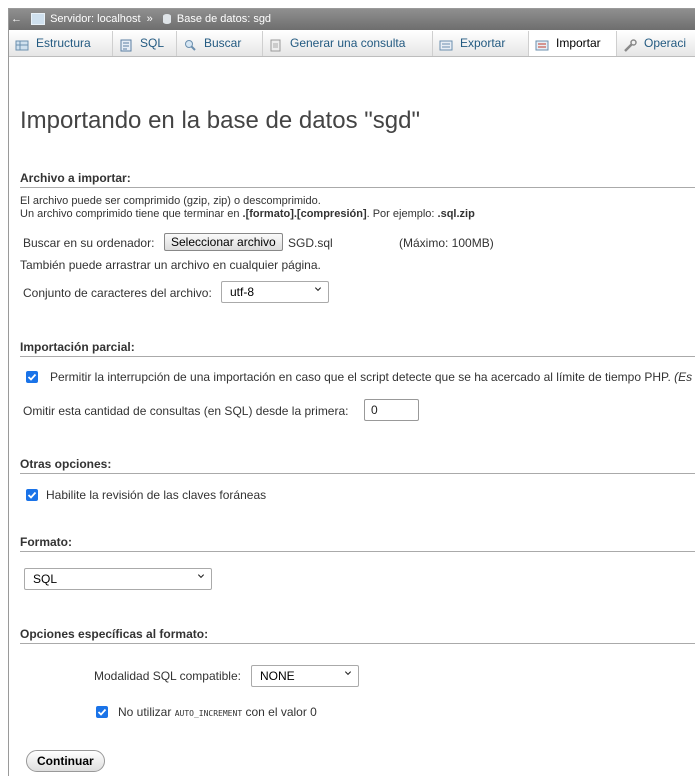 The image size is (695, 776). Describe the element at coordinates (118, 579) in the screenshot. I see `format-select: SQL` at that location.